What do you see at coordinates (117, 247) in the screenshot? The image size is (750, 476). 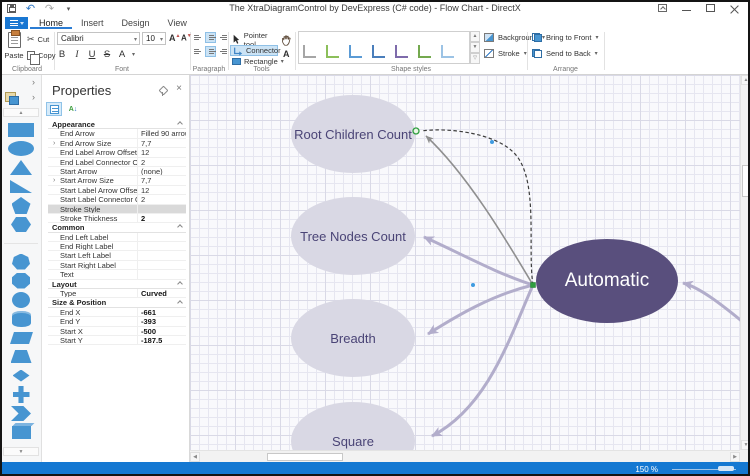 I see `property-row: End Right Label` at bounding box center [117, 247].